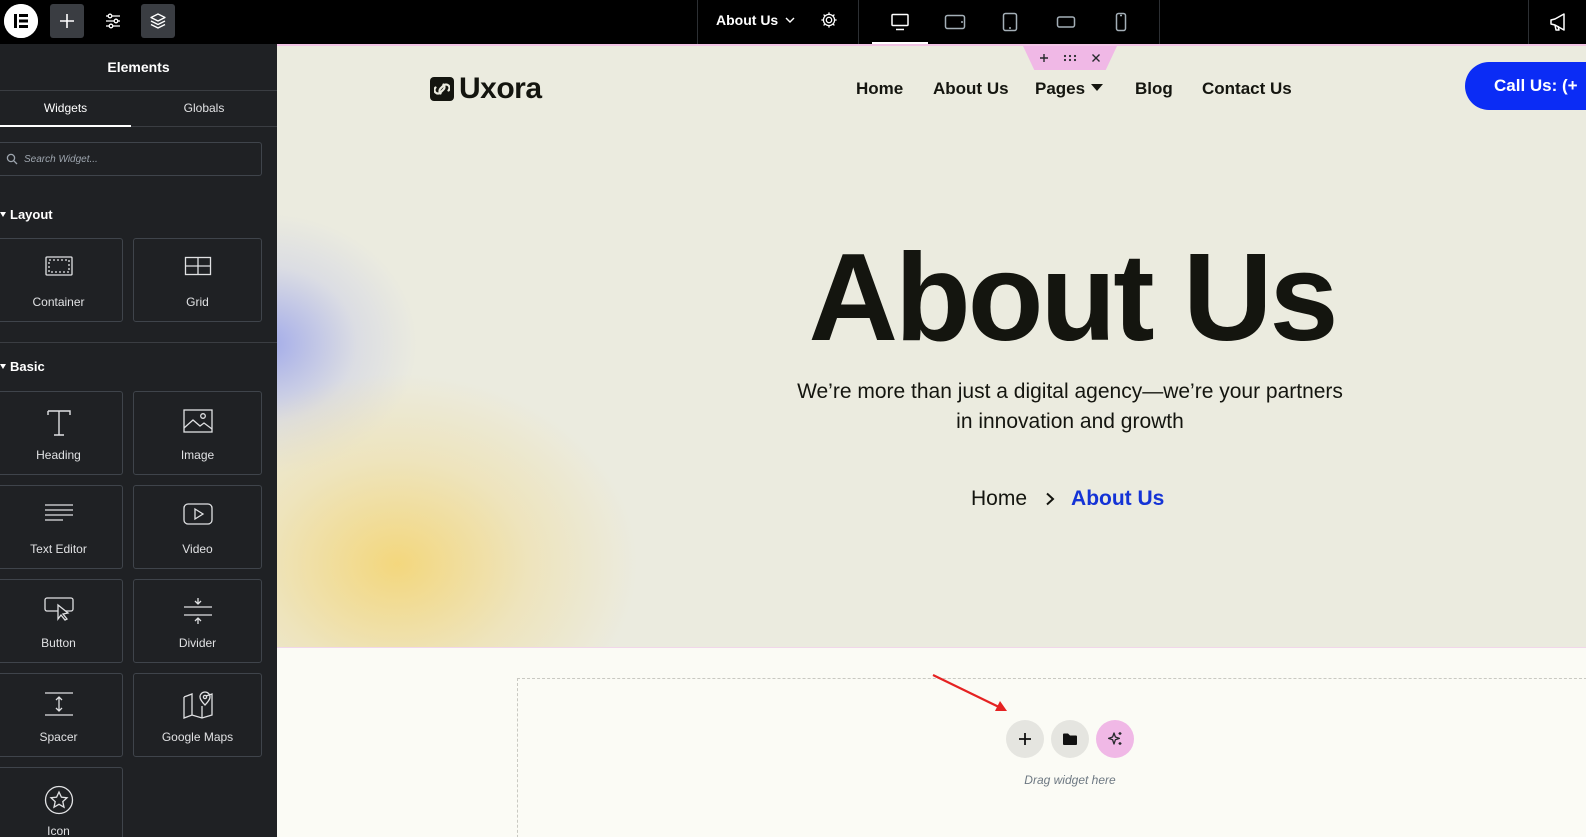  What do you see at coordinates (138, 342) in the screenshot?
I see `category-divider` at bounding box center [138, 342].